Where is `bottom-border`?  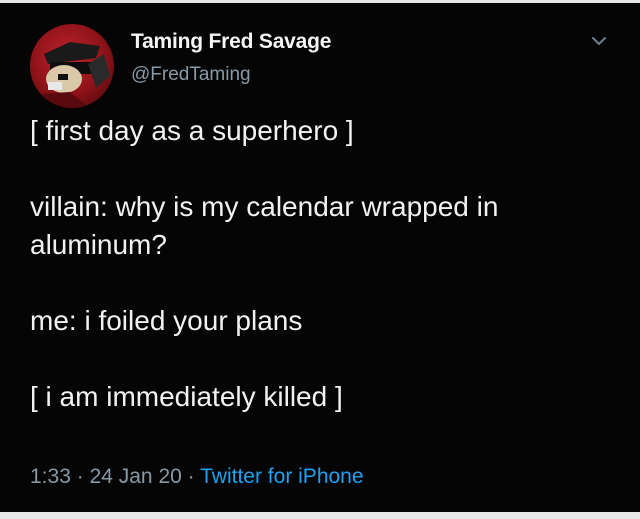 bottom-border is located at coordinates (320, 515).